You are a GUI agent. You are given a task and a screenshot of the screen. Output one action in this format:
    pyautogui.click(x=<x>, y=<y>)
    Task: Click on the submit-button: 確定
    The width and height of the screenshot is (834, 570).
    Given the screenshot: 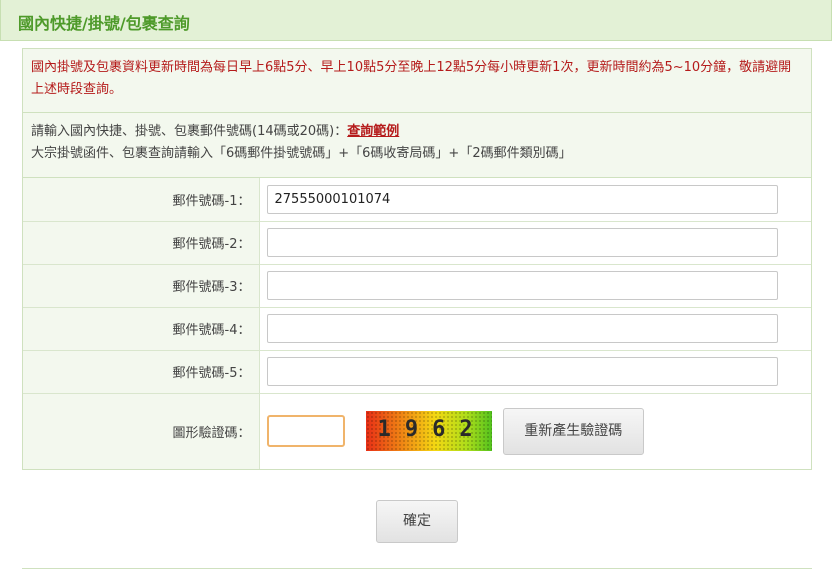 What is the action you would take?
    pyautogui.click(x=417, y=521)
    